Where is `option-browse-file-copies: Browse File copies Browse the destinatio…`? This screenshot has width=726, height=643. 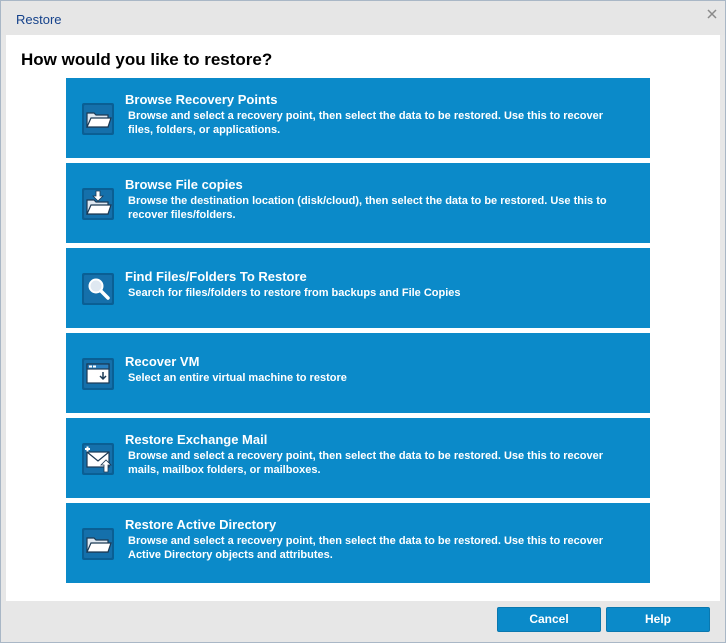 option-browse-file-copies: Browse File copies Browse the destinatio… is located at coordinates (358, 203).